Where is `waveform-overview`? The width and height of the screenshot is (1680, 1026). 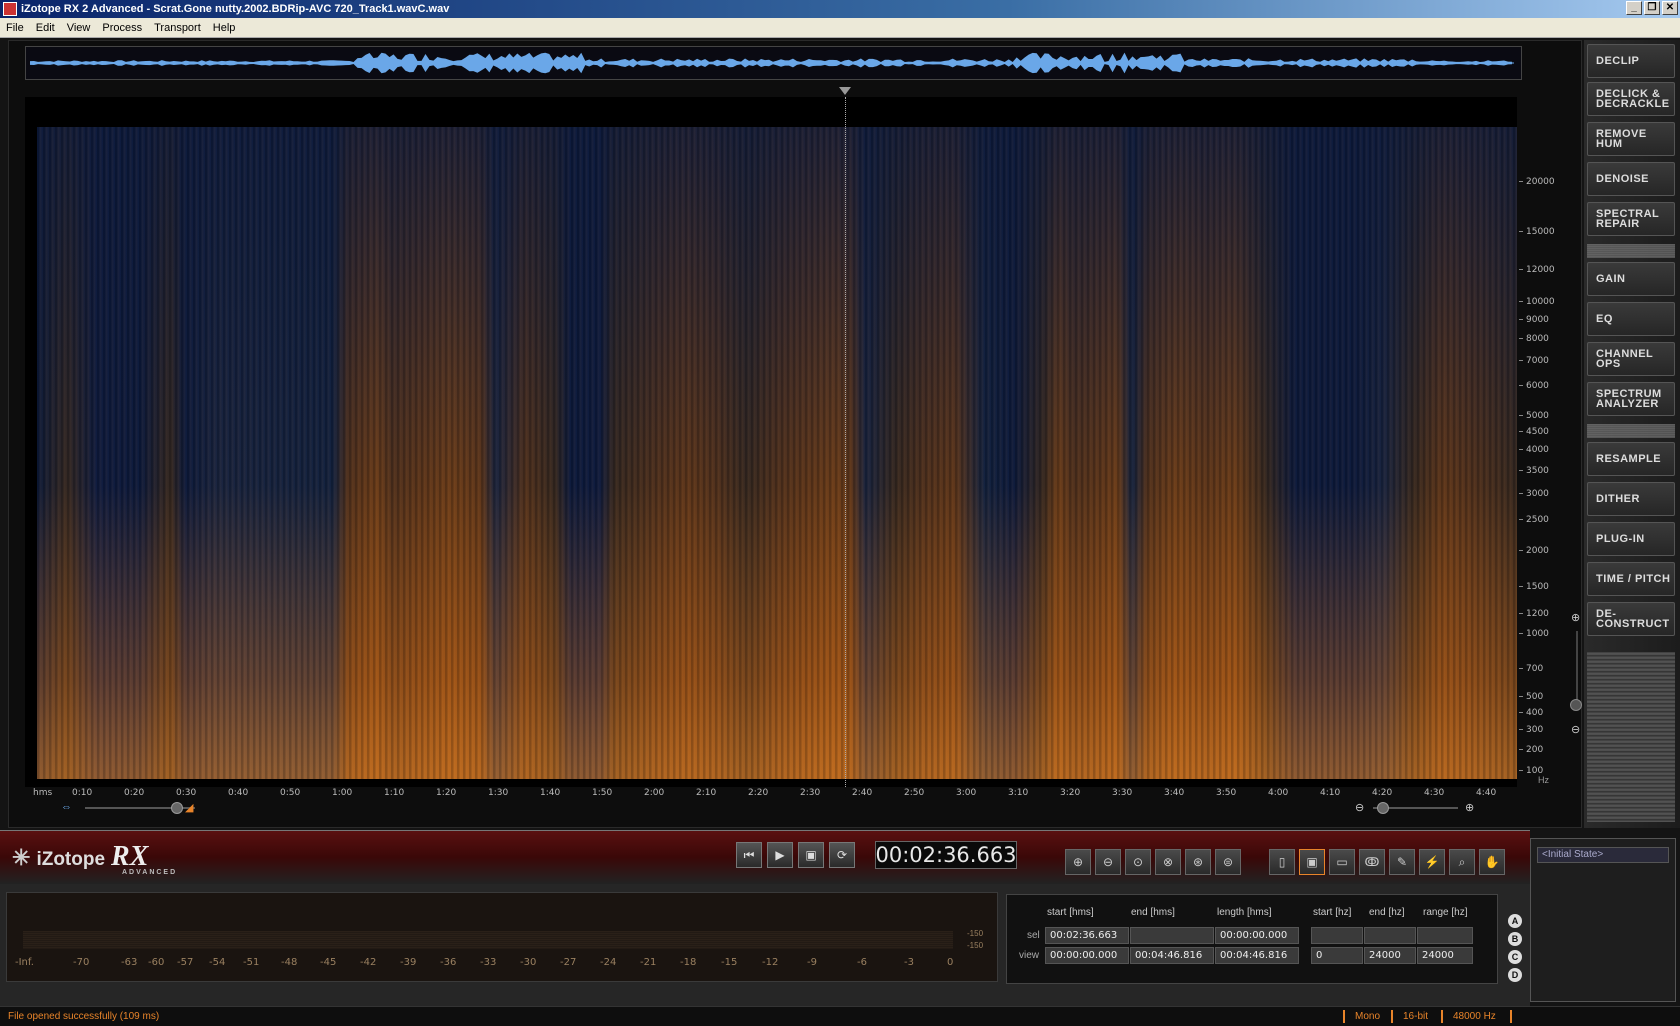
waveform-overview is located at coordinates (773, 63).